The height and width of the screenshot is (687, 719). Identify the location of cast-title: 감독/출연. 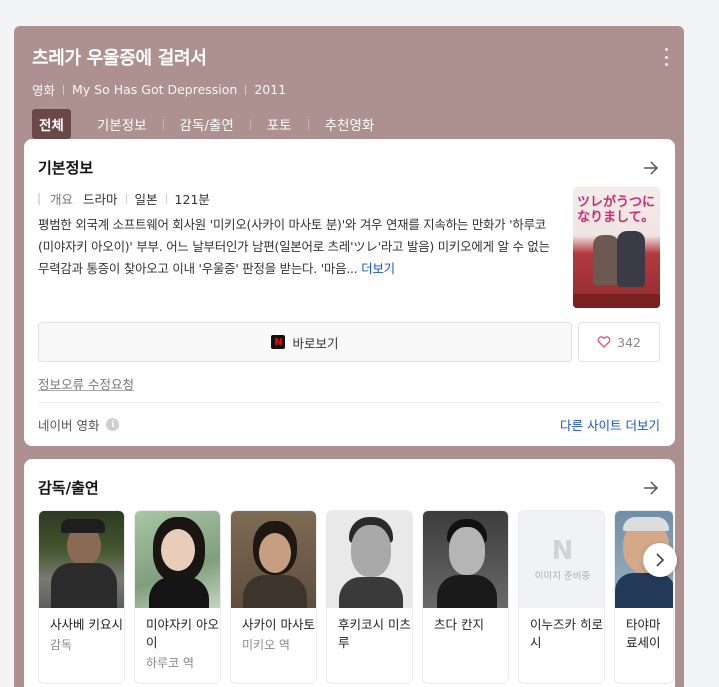
(68, 487).